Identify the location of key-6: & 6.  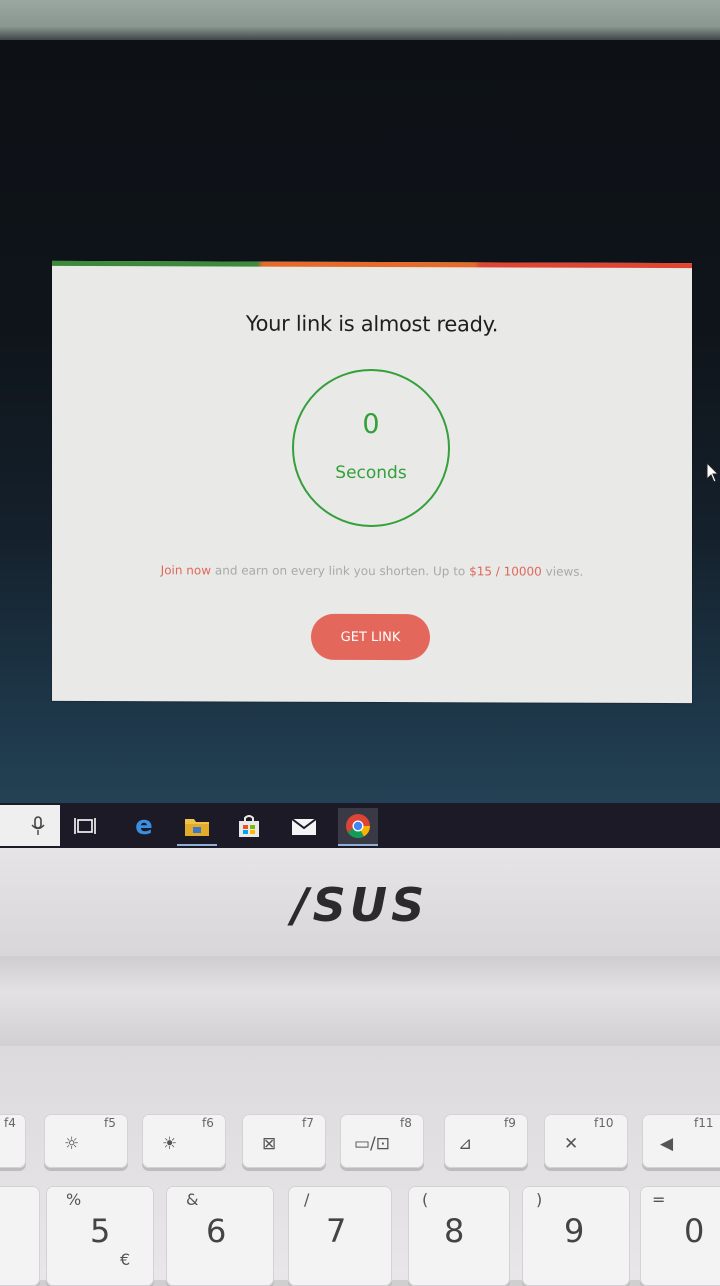
(220, 1236).